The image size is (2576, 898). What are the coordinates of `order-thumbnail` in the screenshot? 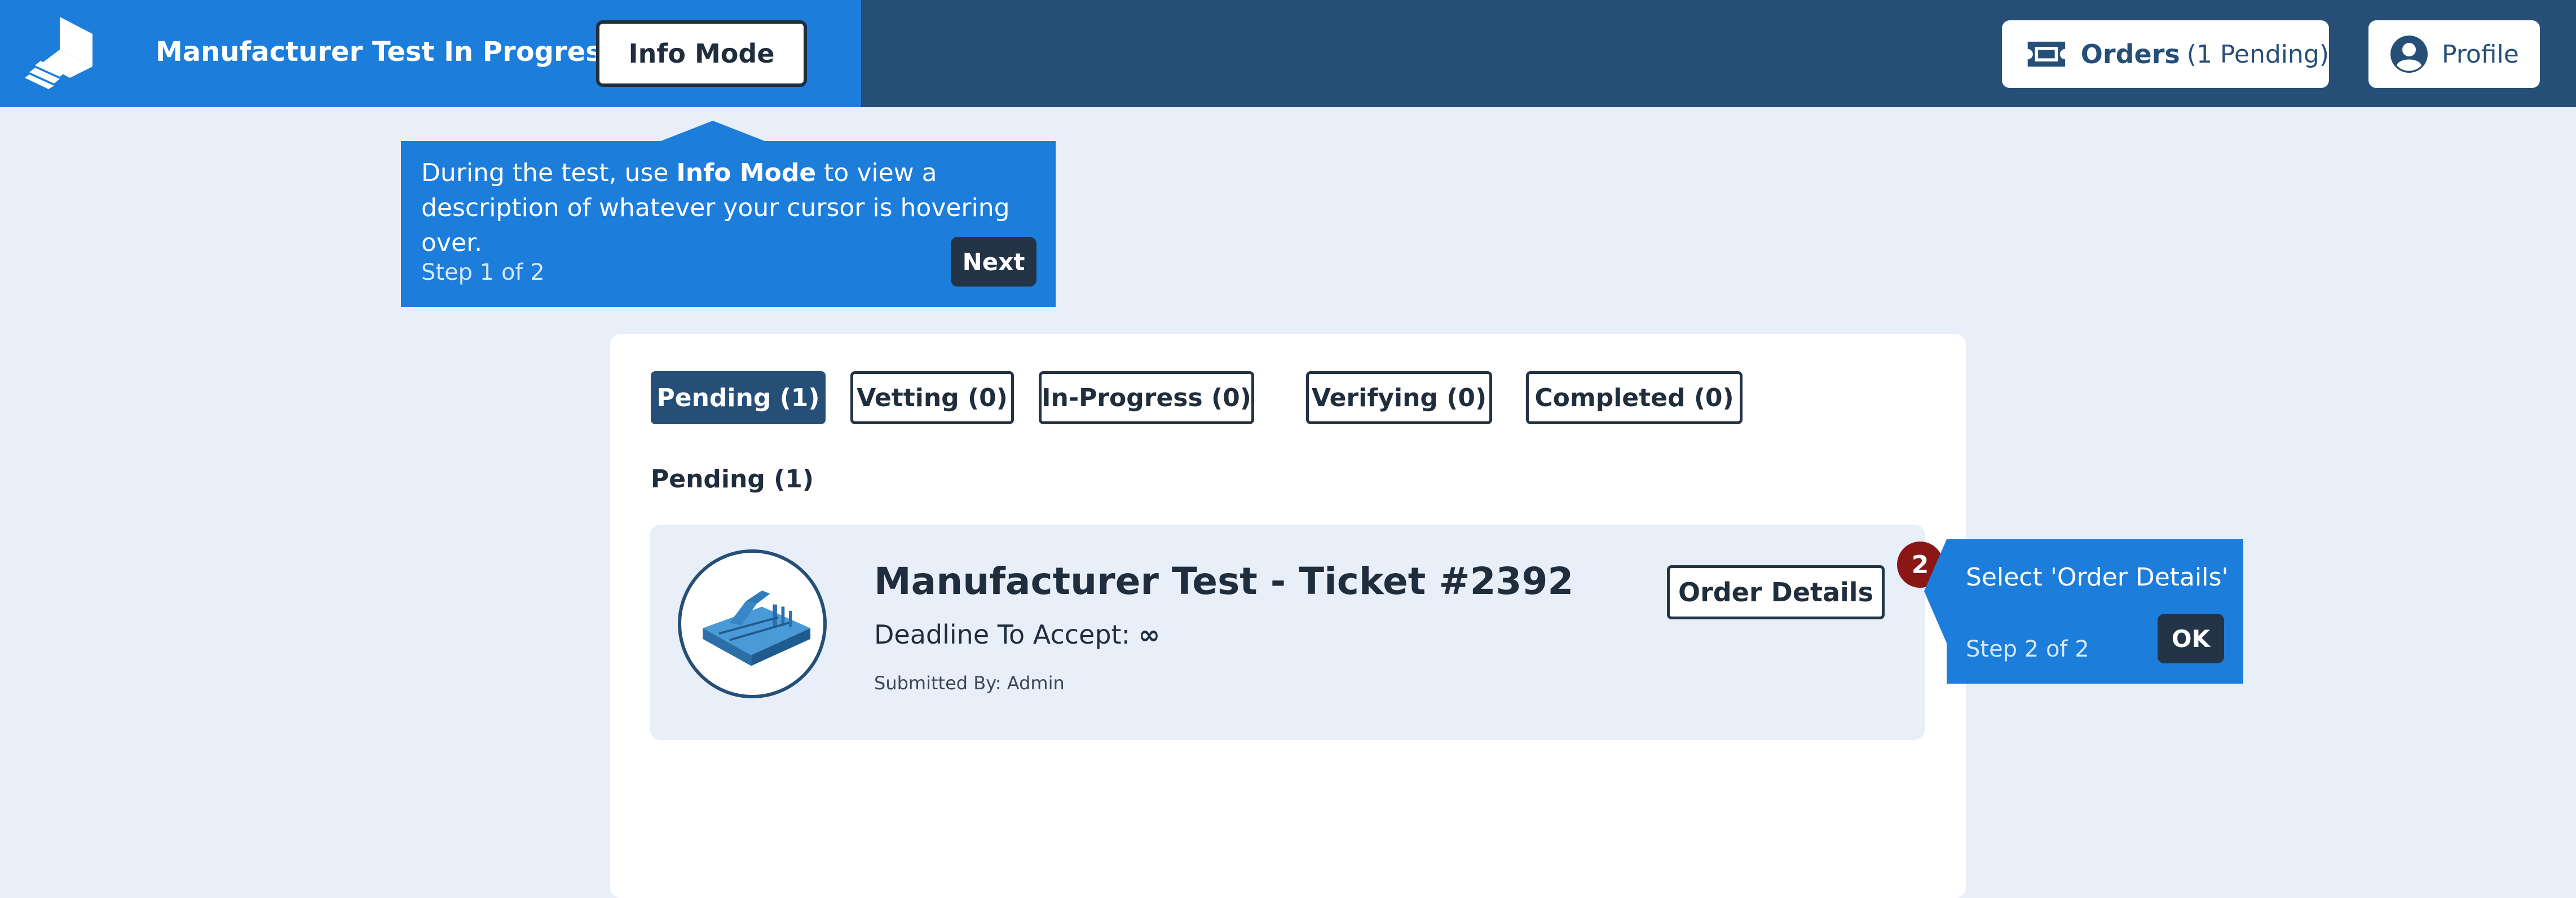 It's located at (752, 623).